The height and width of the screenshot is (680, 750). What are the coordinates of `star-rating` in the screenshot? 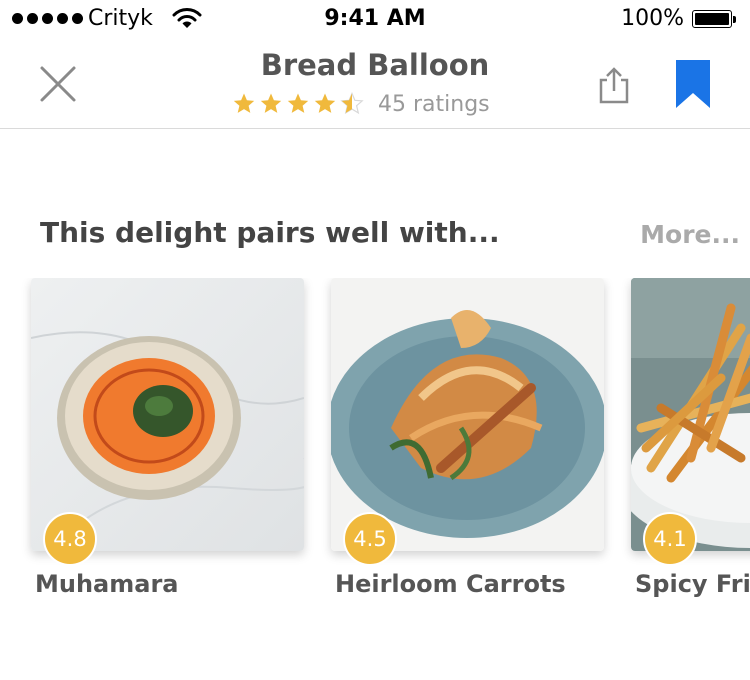 It's located at (298, 104).